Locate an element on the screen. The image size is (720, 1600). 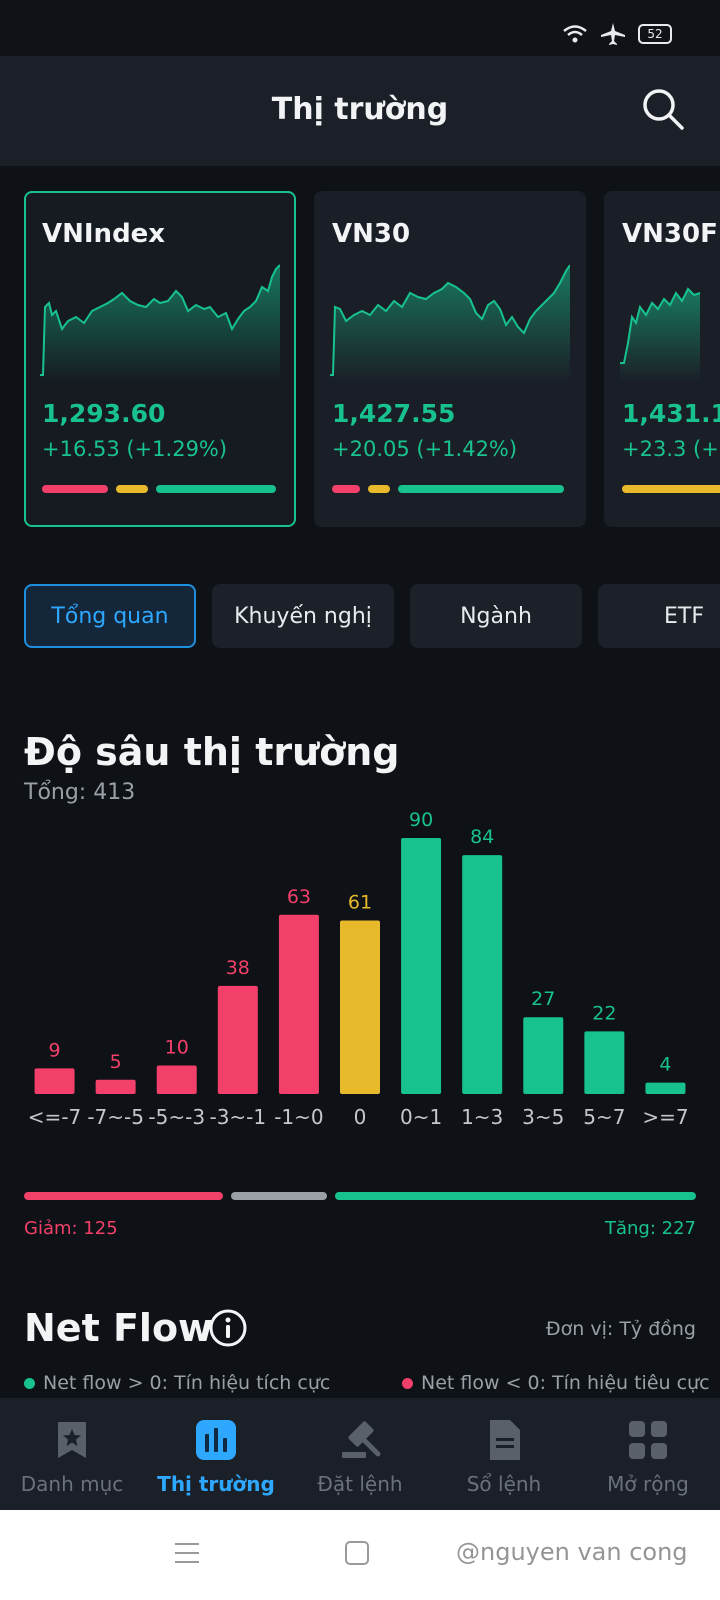
depth-bar-value: 27 is located at coordinates (543, 999).